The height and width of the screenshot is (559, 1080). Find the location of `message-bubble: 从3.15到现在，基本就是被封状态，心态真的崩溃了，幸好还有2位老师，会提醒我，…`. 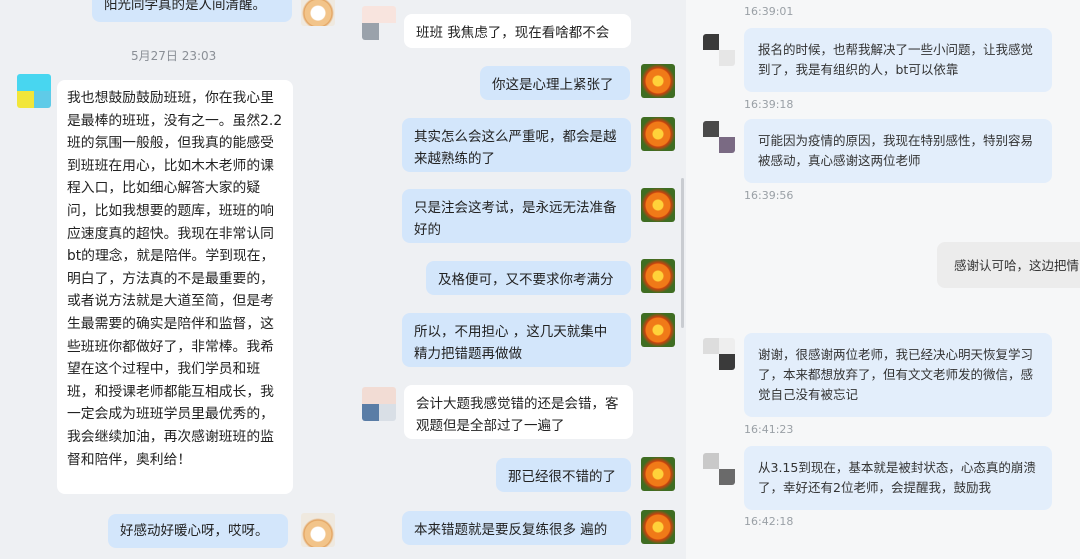

message-bubble: 从3.15到现在，基本就是被封状态，心态真的崩溃了，幸好还有2位老师，会提醒我，… is located at coordinates (898, 478).